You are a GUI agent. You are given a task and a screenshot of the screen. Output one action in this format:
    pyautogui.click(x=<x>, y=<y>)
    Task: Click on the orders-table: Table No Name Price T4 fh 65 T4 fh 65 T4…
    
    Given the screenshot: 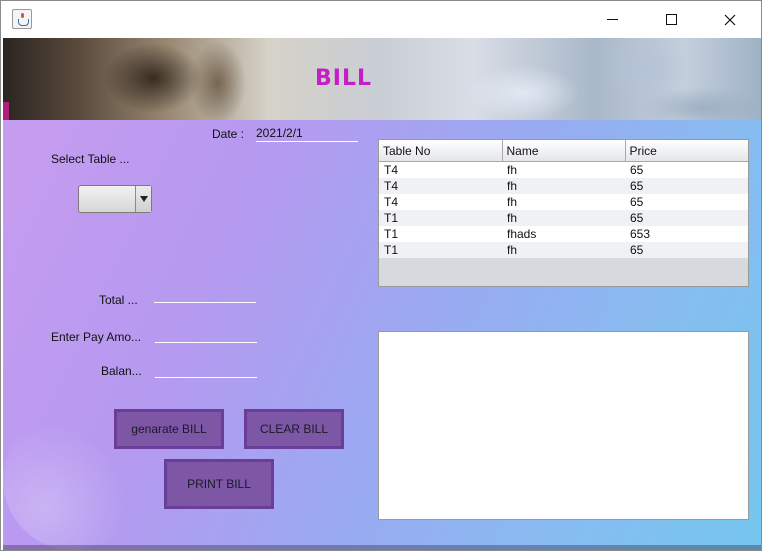 What is the action you would take?
    pyautogui.click(x=563, y=213)
    